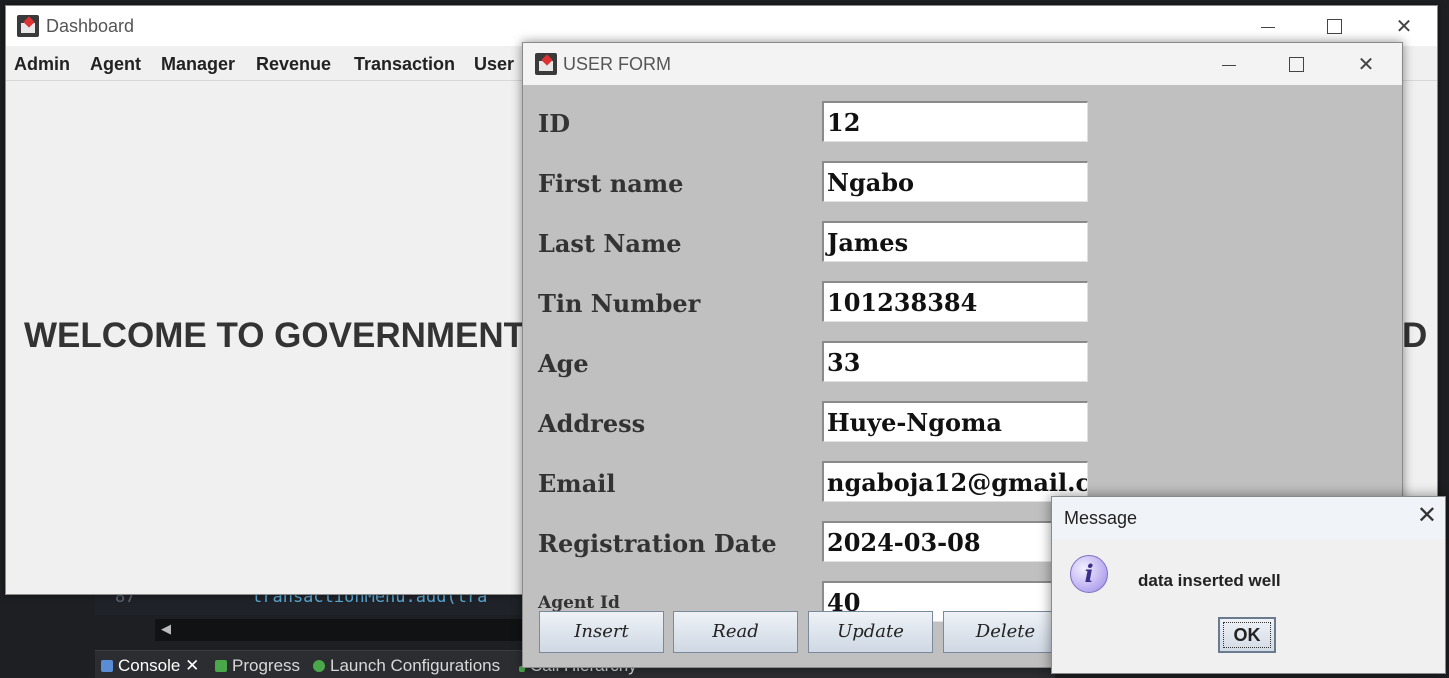  Describe the element at coordinates (619, 303) in the screenshot. I see `label-tin-number: Tin Number` at that location.